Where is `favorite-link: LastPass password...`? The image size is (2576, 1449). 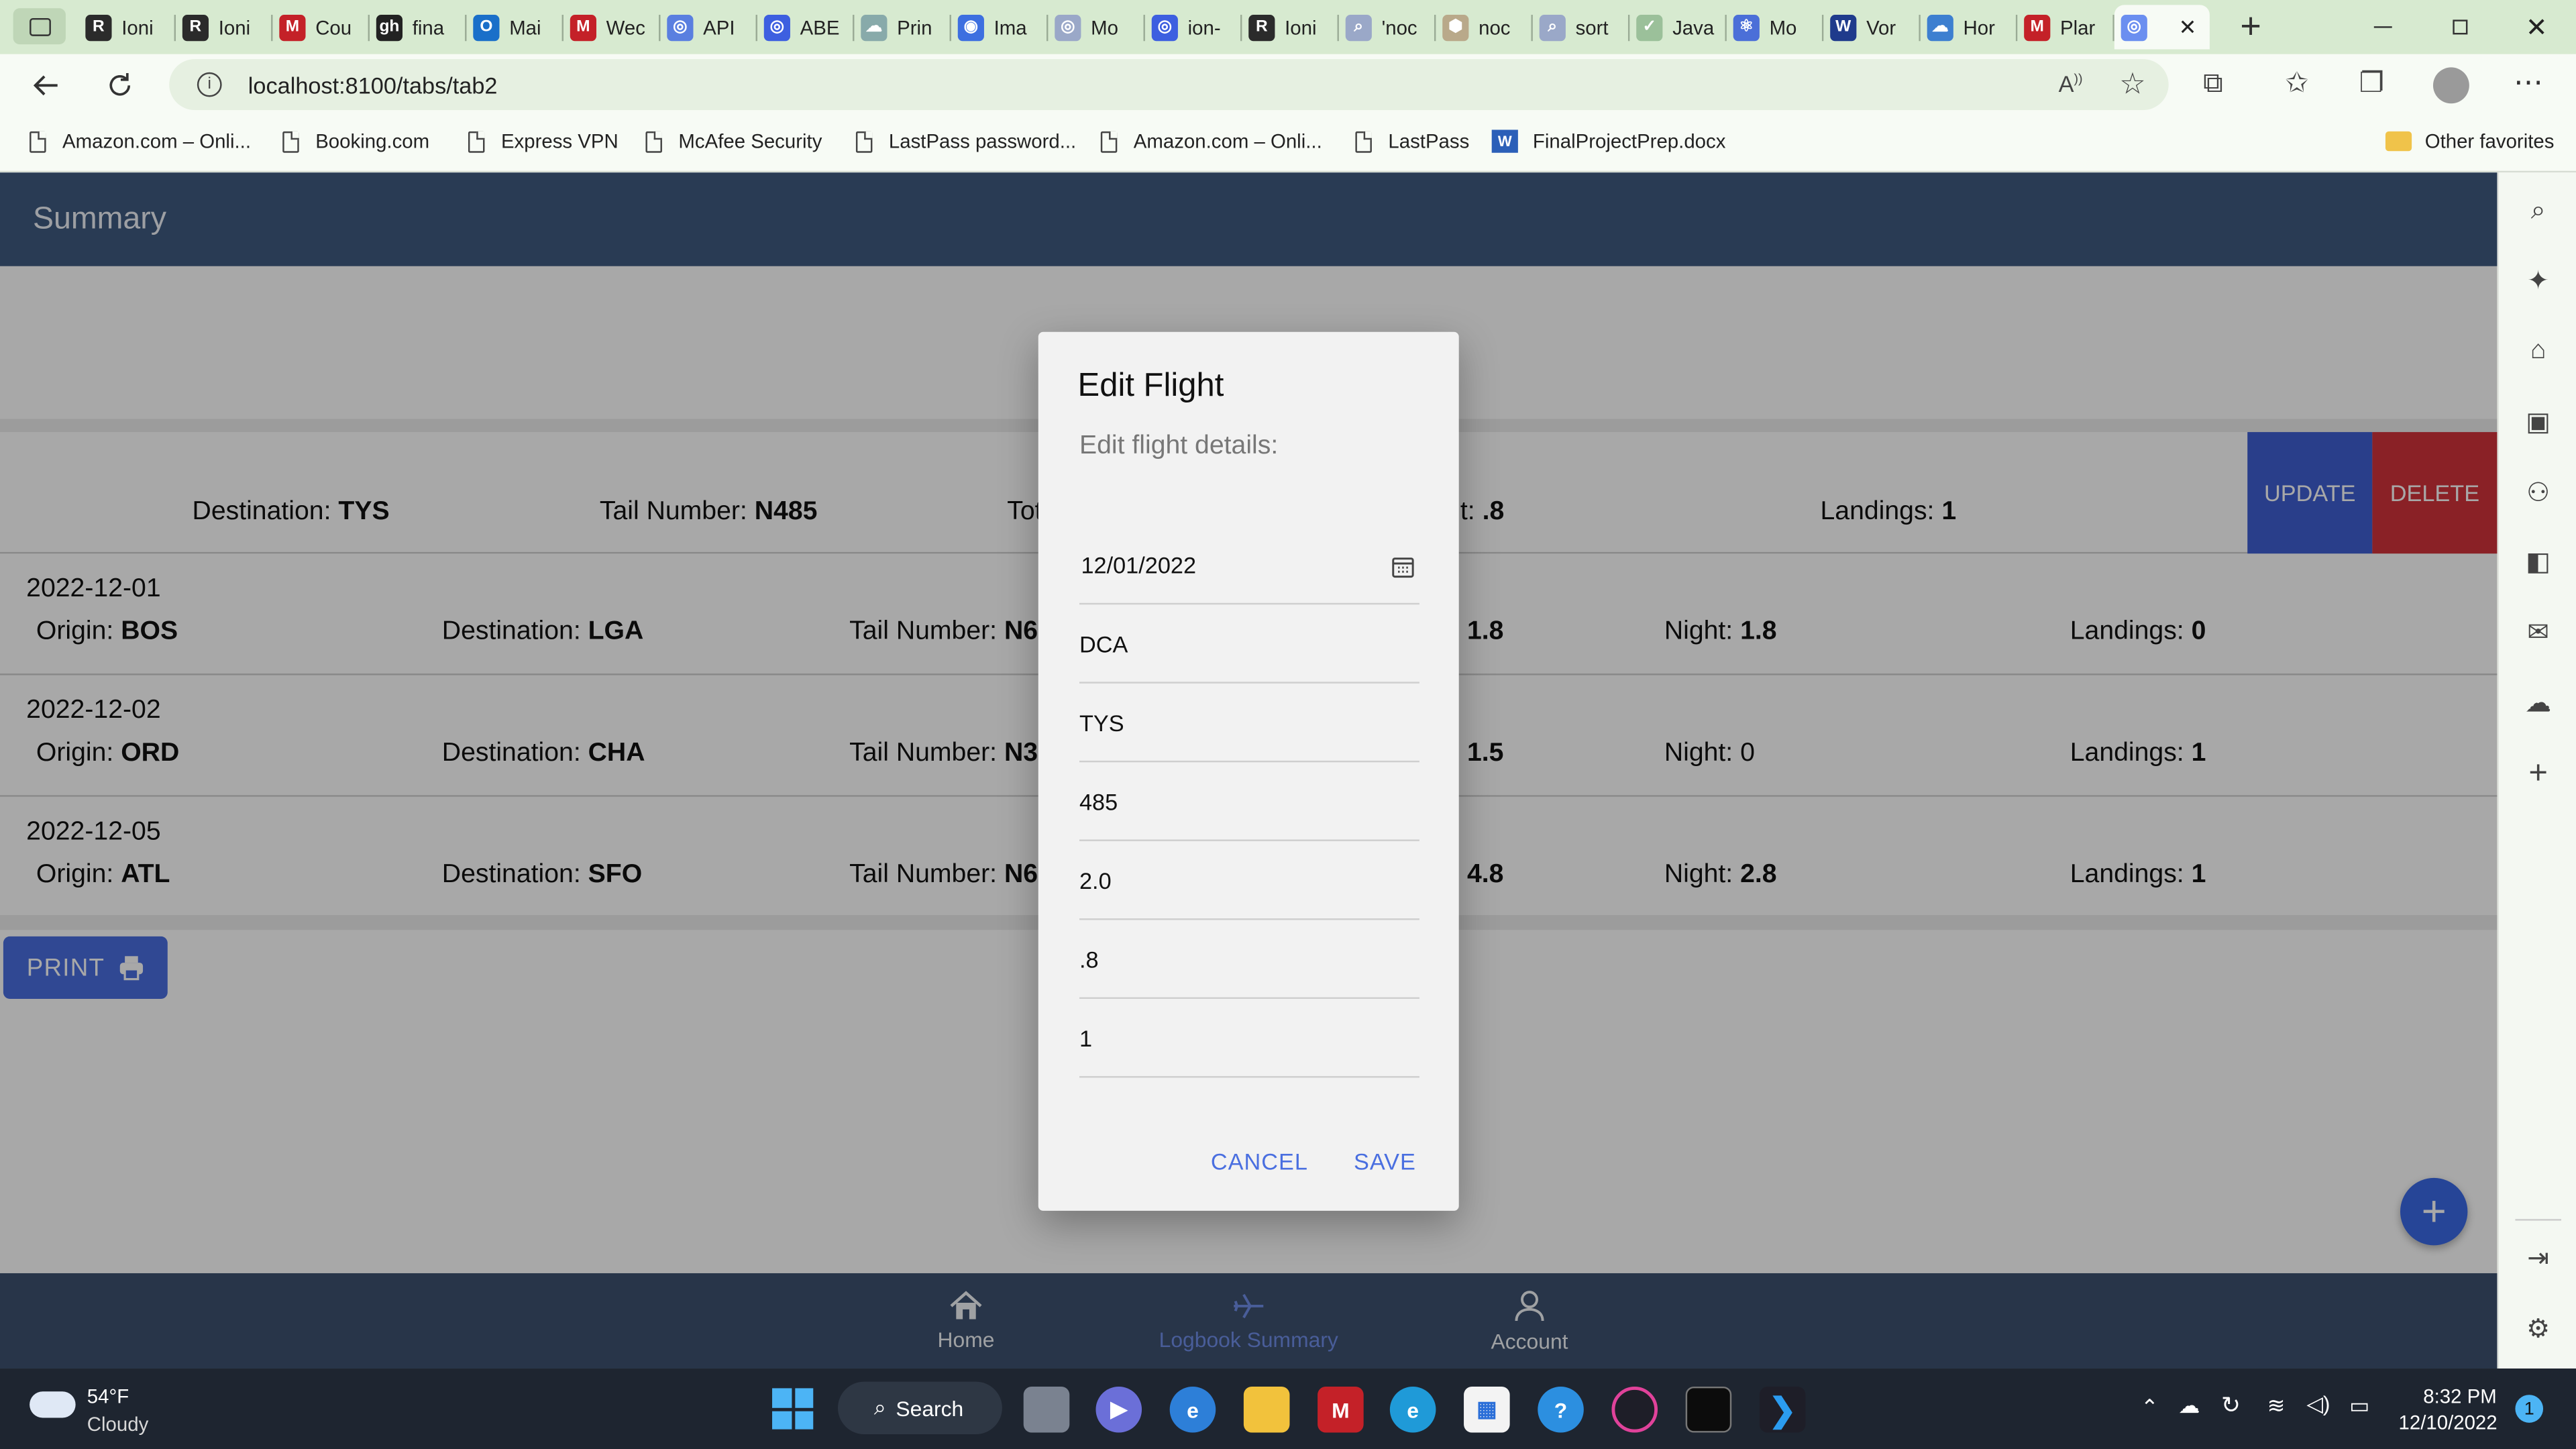 favorite-link: LastPass password... is located at coordinates (965, 141).